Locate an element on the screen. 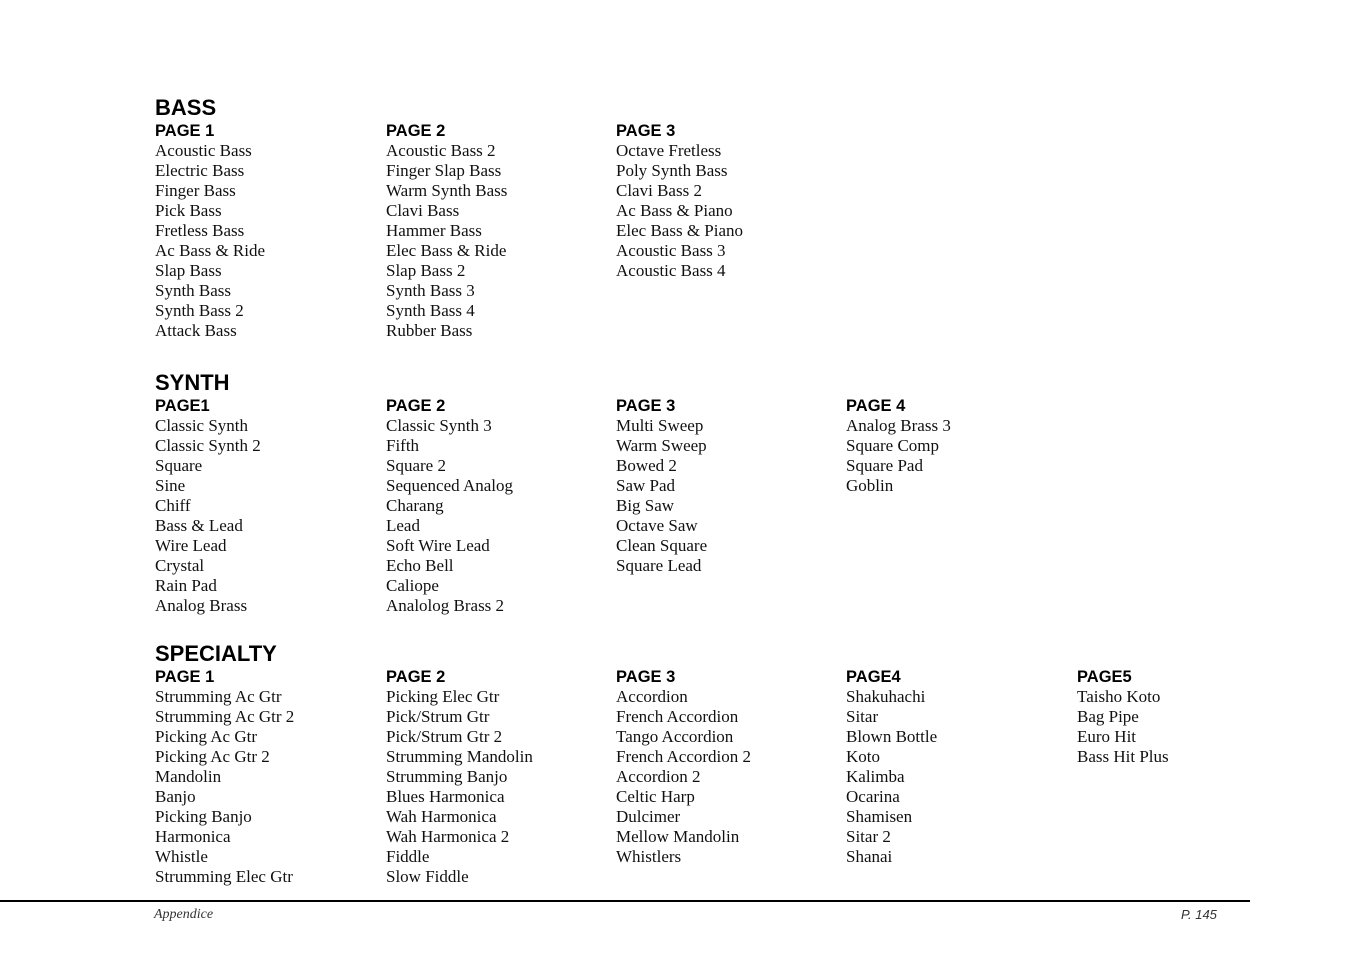  voice-item: Bass & Lead is located at coordinates (199, 525).